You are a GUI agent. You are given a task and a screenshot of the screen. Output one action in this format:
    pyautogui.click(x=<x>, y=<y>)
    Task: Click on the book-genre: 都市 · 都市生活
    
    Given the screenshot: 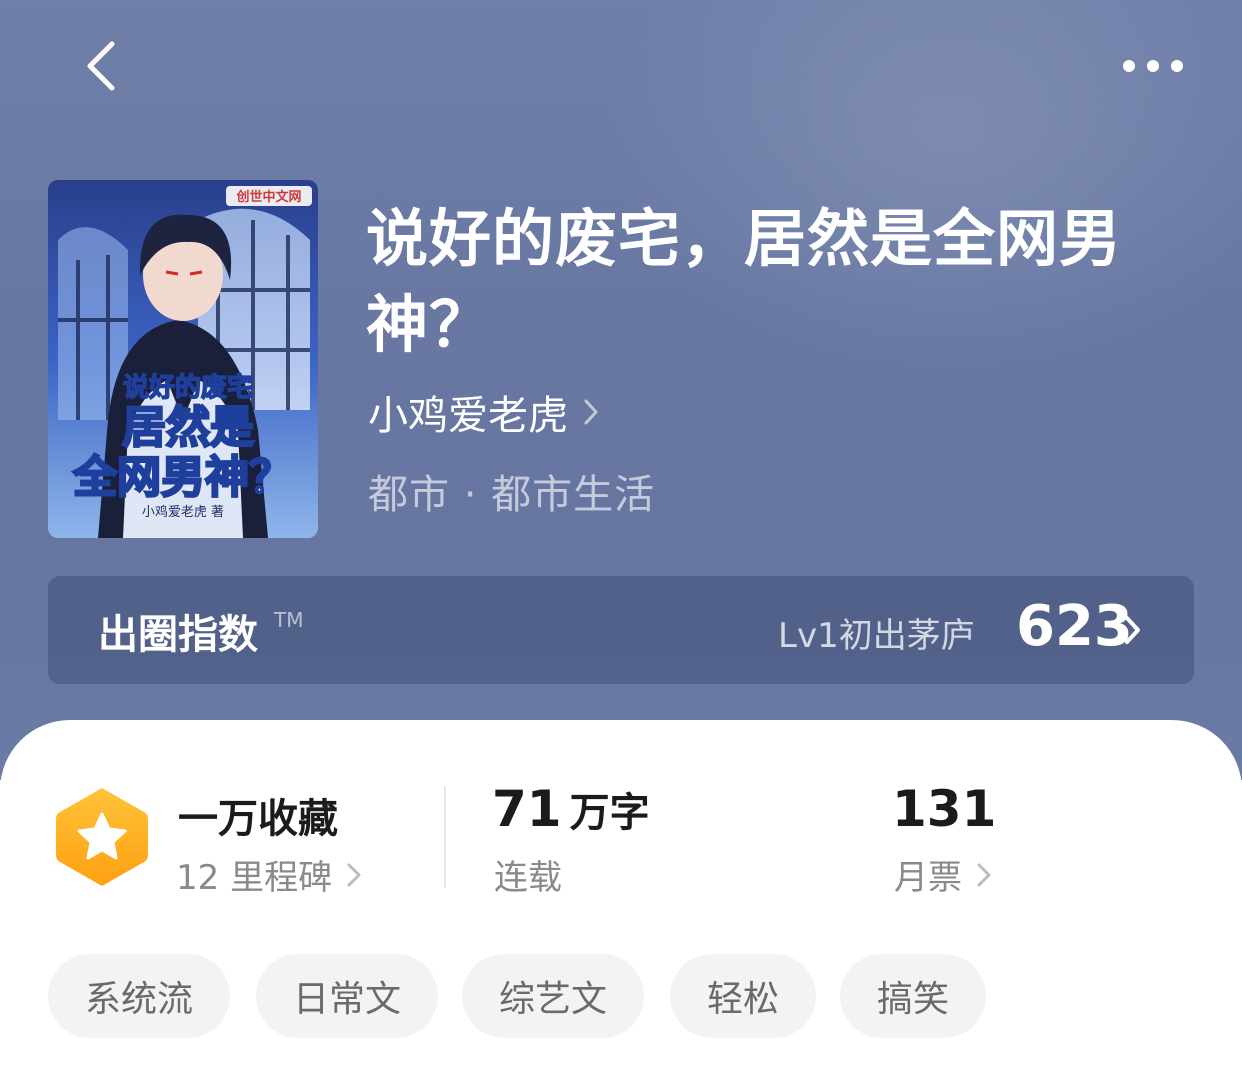 What is the action you would take?
    pyautogui.click(x=512, y=495)
    